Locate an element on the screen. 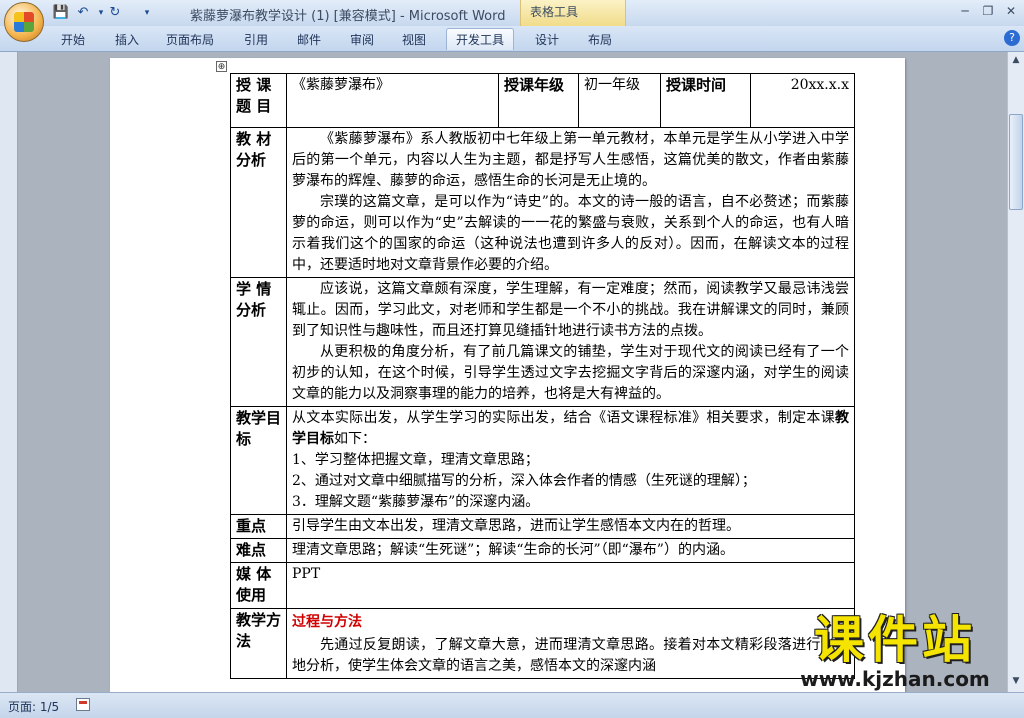  office-button is located at coordinates (24, 22).